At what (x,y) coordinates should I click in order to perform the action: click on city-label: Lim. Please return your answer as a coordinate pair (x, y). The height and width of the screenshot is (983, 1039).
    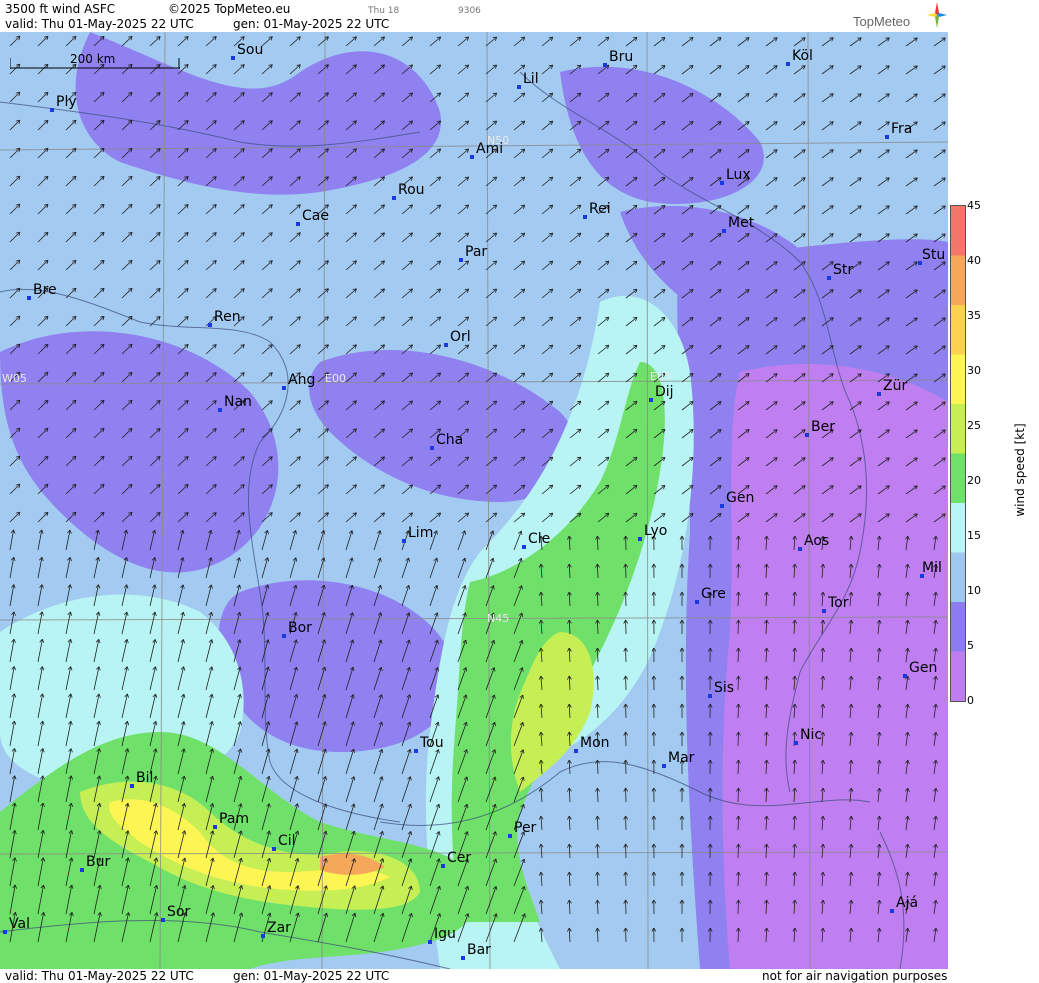
    Looking at the image, I should click on (420, 533).